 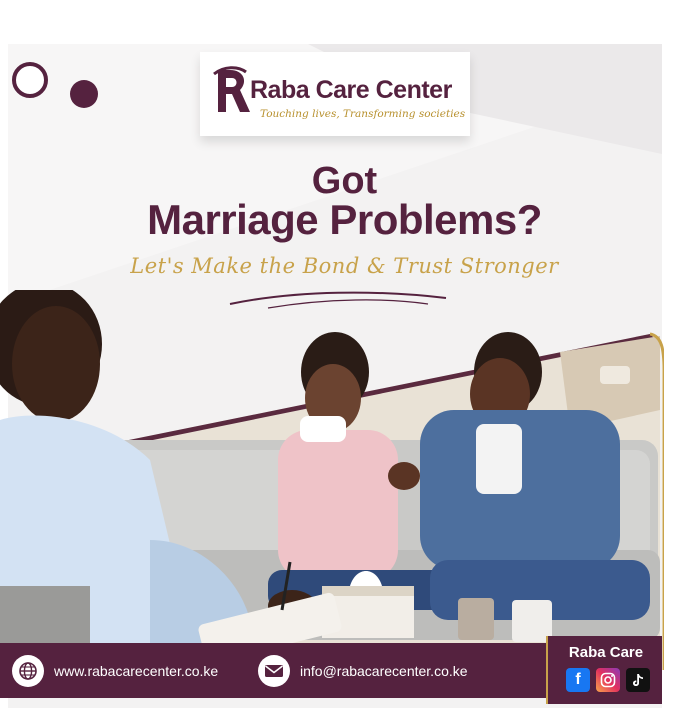 I want to click on globe-icon, so click(x=28, y=671).